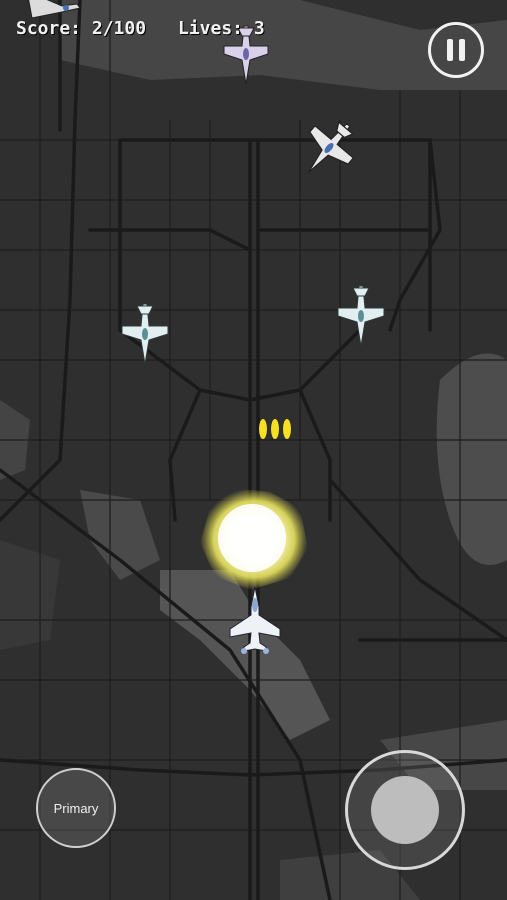 This screenshot has height=900, width=507. I want to click on explosion, so click(254, 539).